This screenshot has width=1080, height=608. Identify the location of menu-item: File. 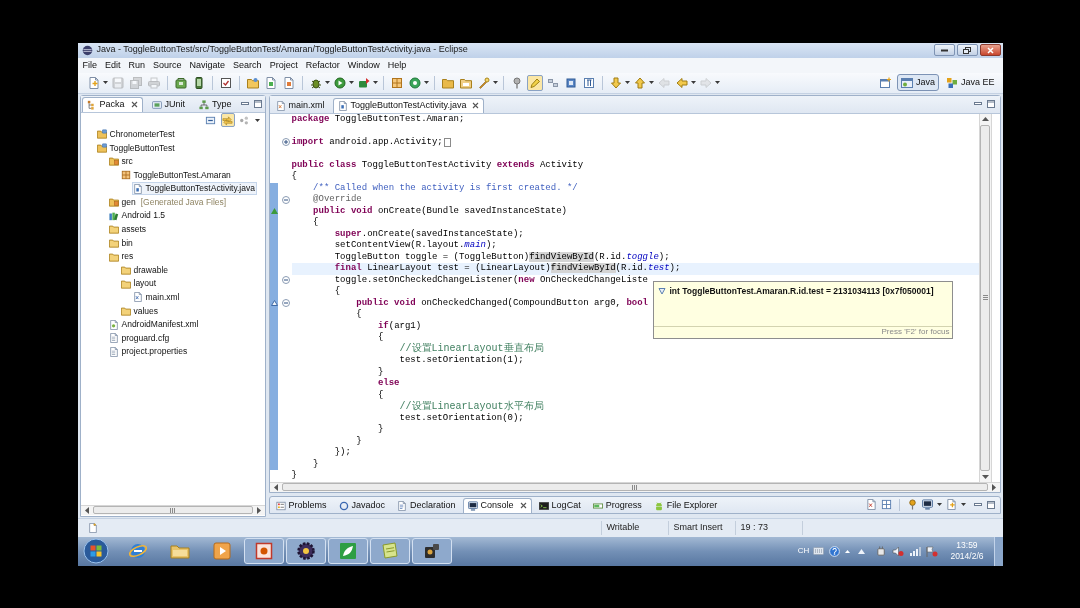
(89, 65).